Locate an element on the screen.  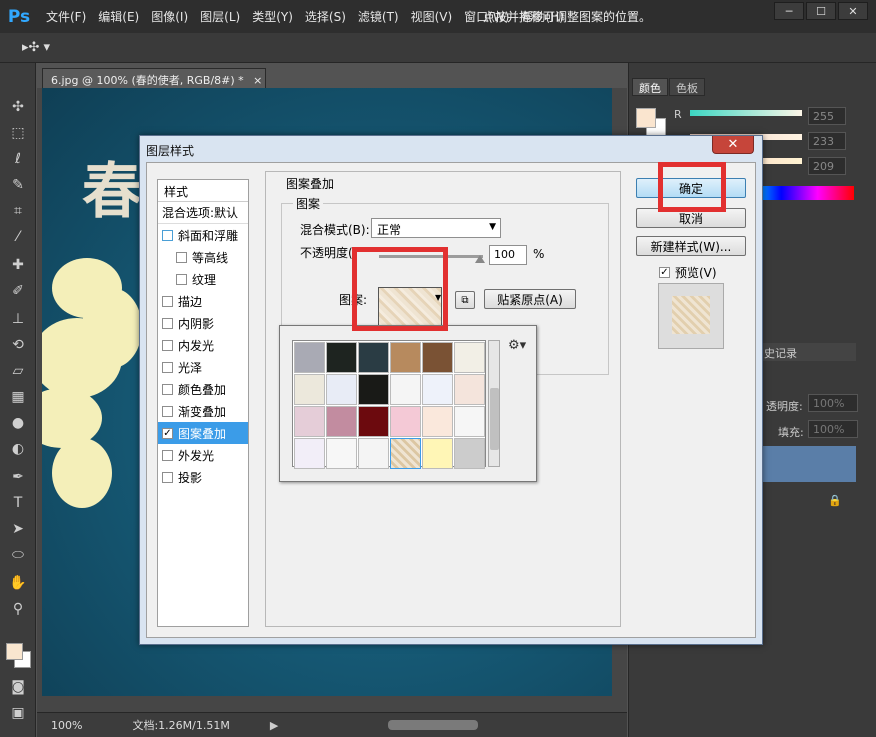
quick-select-tool-icon: ✎ is located at coordinates (18, 185).